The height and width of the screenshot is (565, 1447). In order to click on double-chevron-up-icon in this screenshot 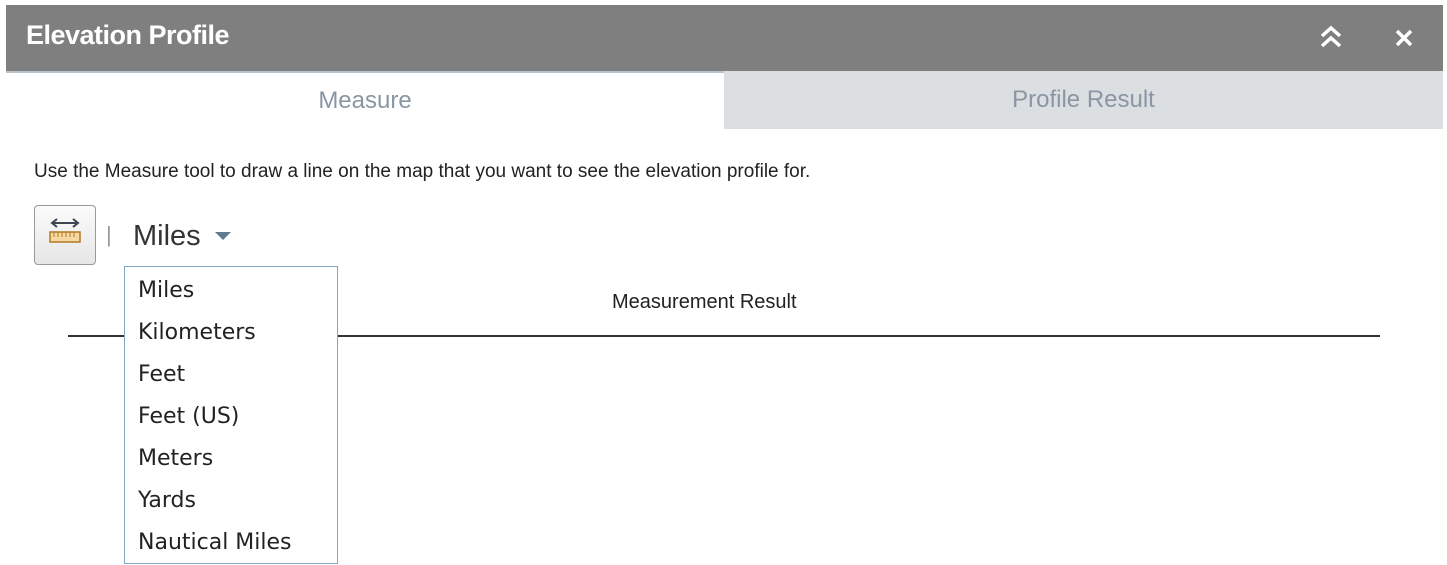, I will do `click(1331, 36)`.